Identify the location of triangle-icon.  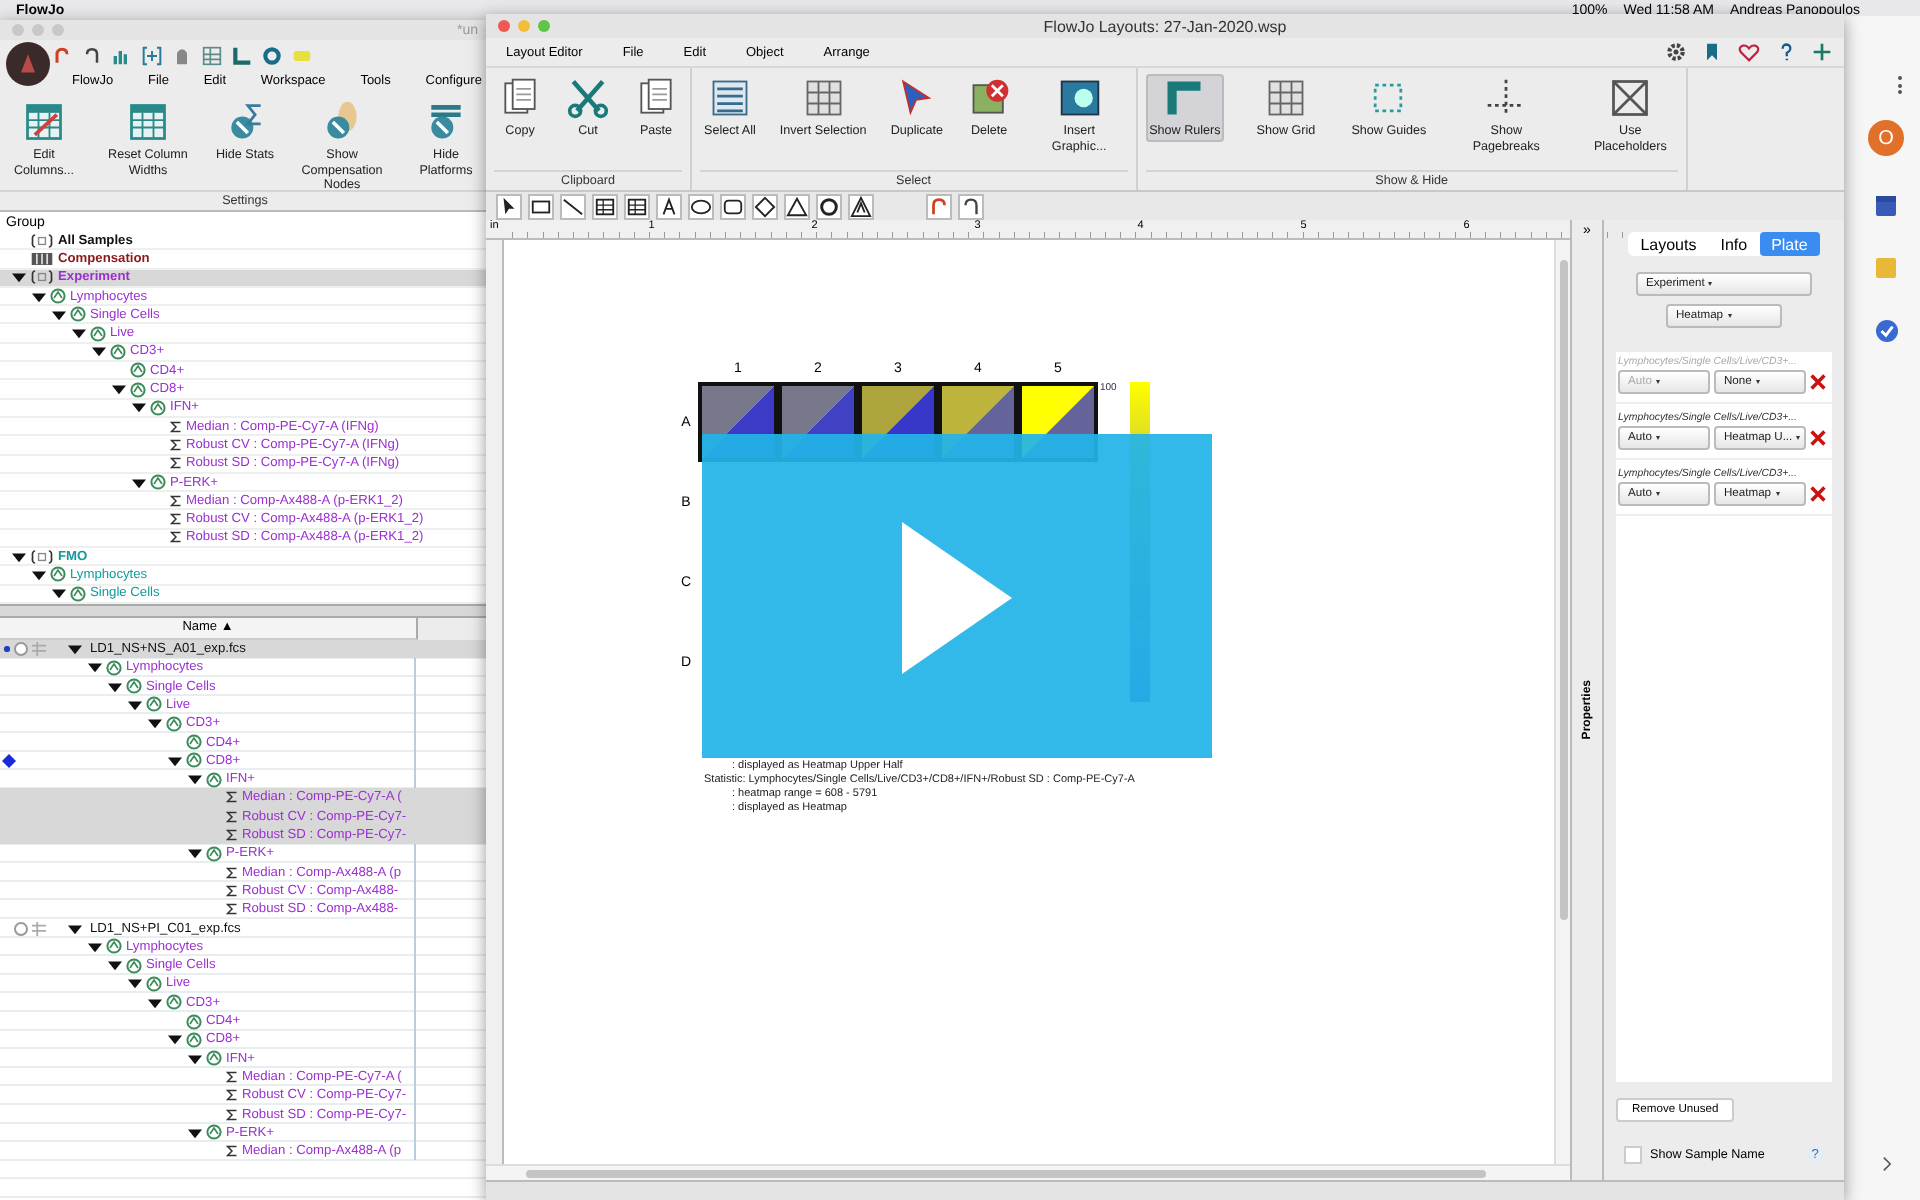
(797, 206).